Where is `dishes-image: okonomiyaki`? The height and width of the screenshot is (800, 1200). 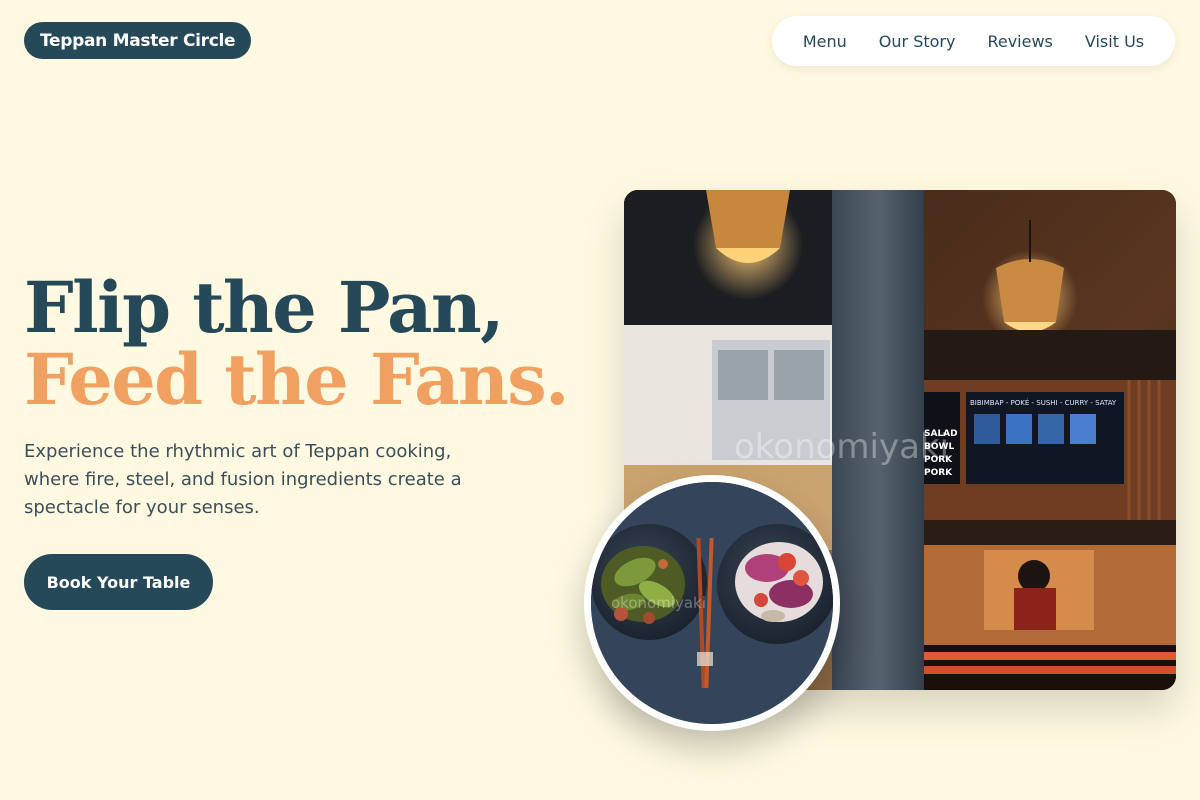
dishes-image: okonomiyaki is located at coordinates (712, 603).